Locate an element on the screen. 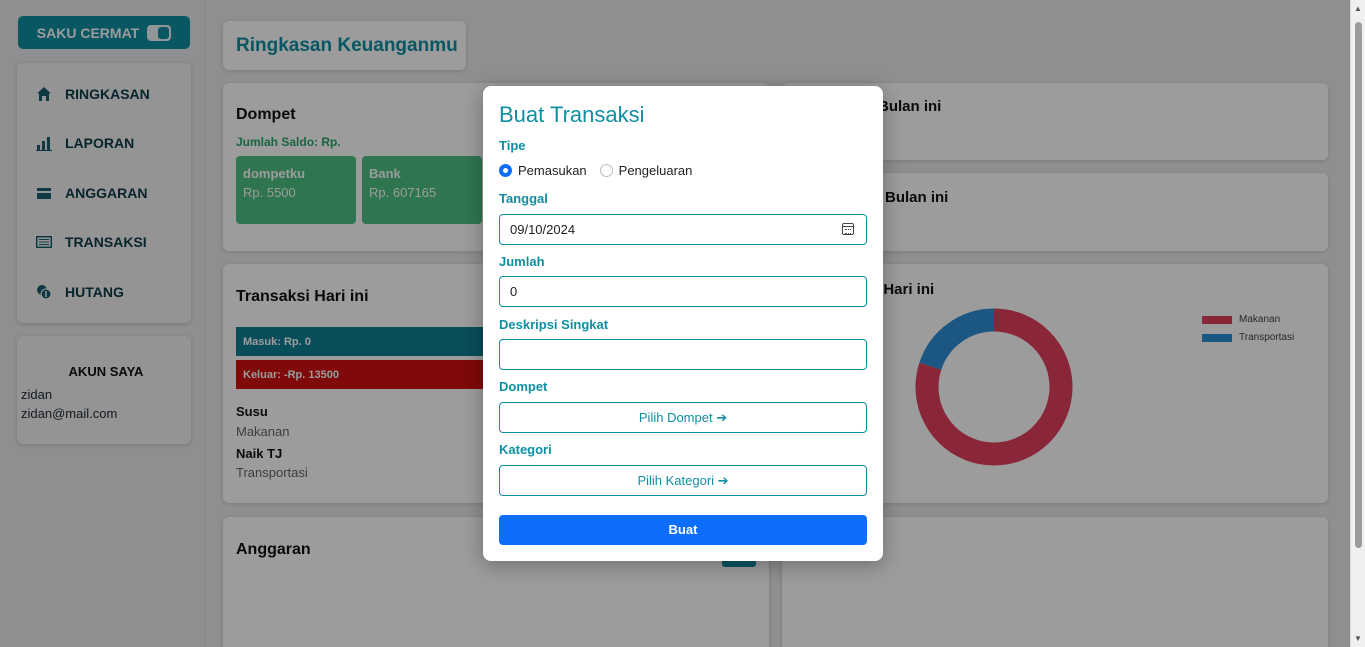 This screenshot has width=1365, height=647. scrollbar-thumb is located at coordinates (1358, 285).